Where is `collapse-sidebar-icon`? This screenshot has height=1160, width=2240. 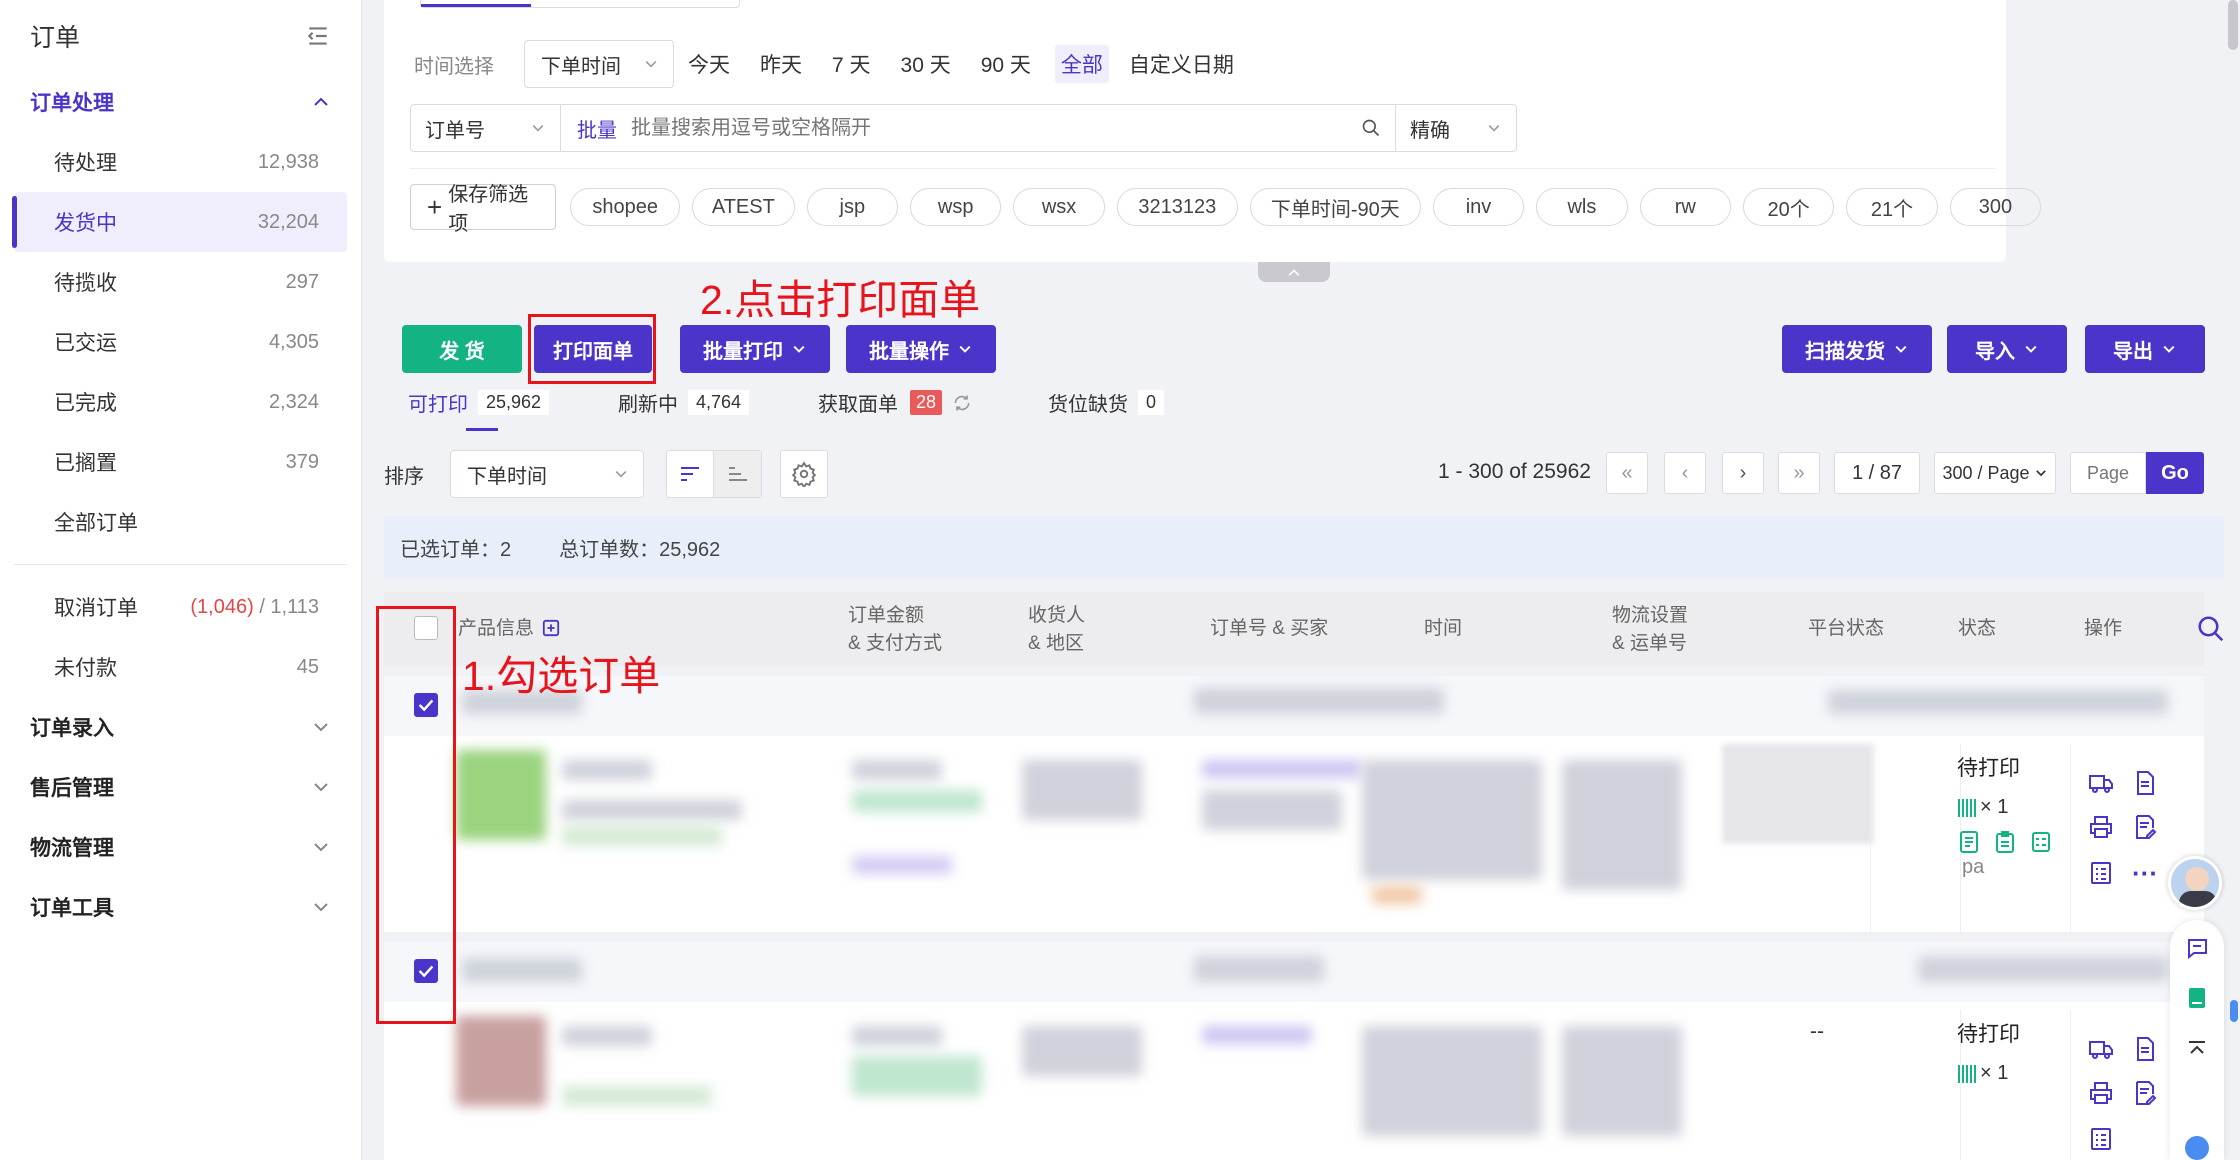
collapse-sidebar-icon is located at coordinates (318, 36).